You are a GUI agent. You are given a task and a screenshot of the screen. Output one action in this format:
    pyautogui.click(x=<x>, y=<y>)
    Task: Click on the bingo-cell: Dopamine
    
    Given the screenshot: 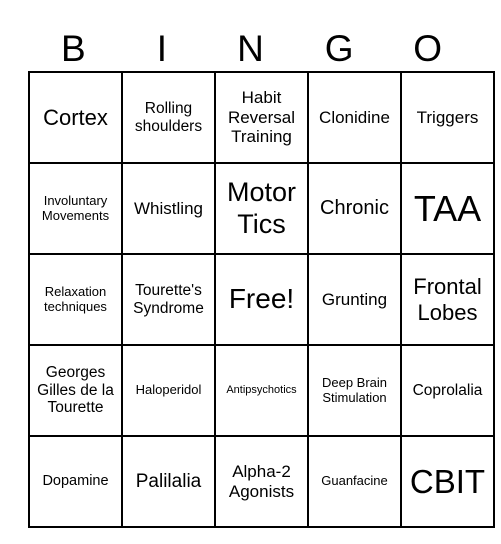 What is the action you would take?
    pyautogui.click(x=75, y=481)
    